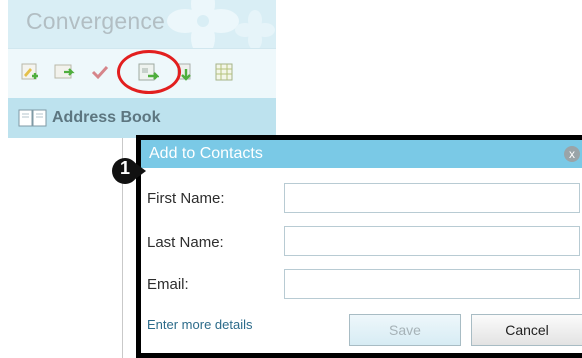  Describe the element at coordinates (185, 242) in the screenshot. I see `last-name-label: Last Name:` at that location.